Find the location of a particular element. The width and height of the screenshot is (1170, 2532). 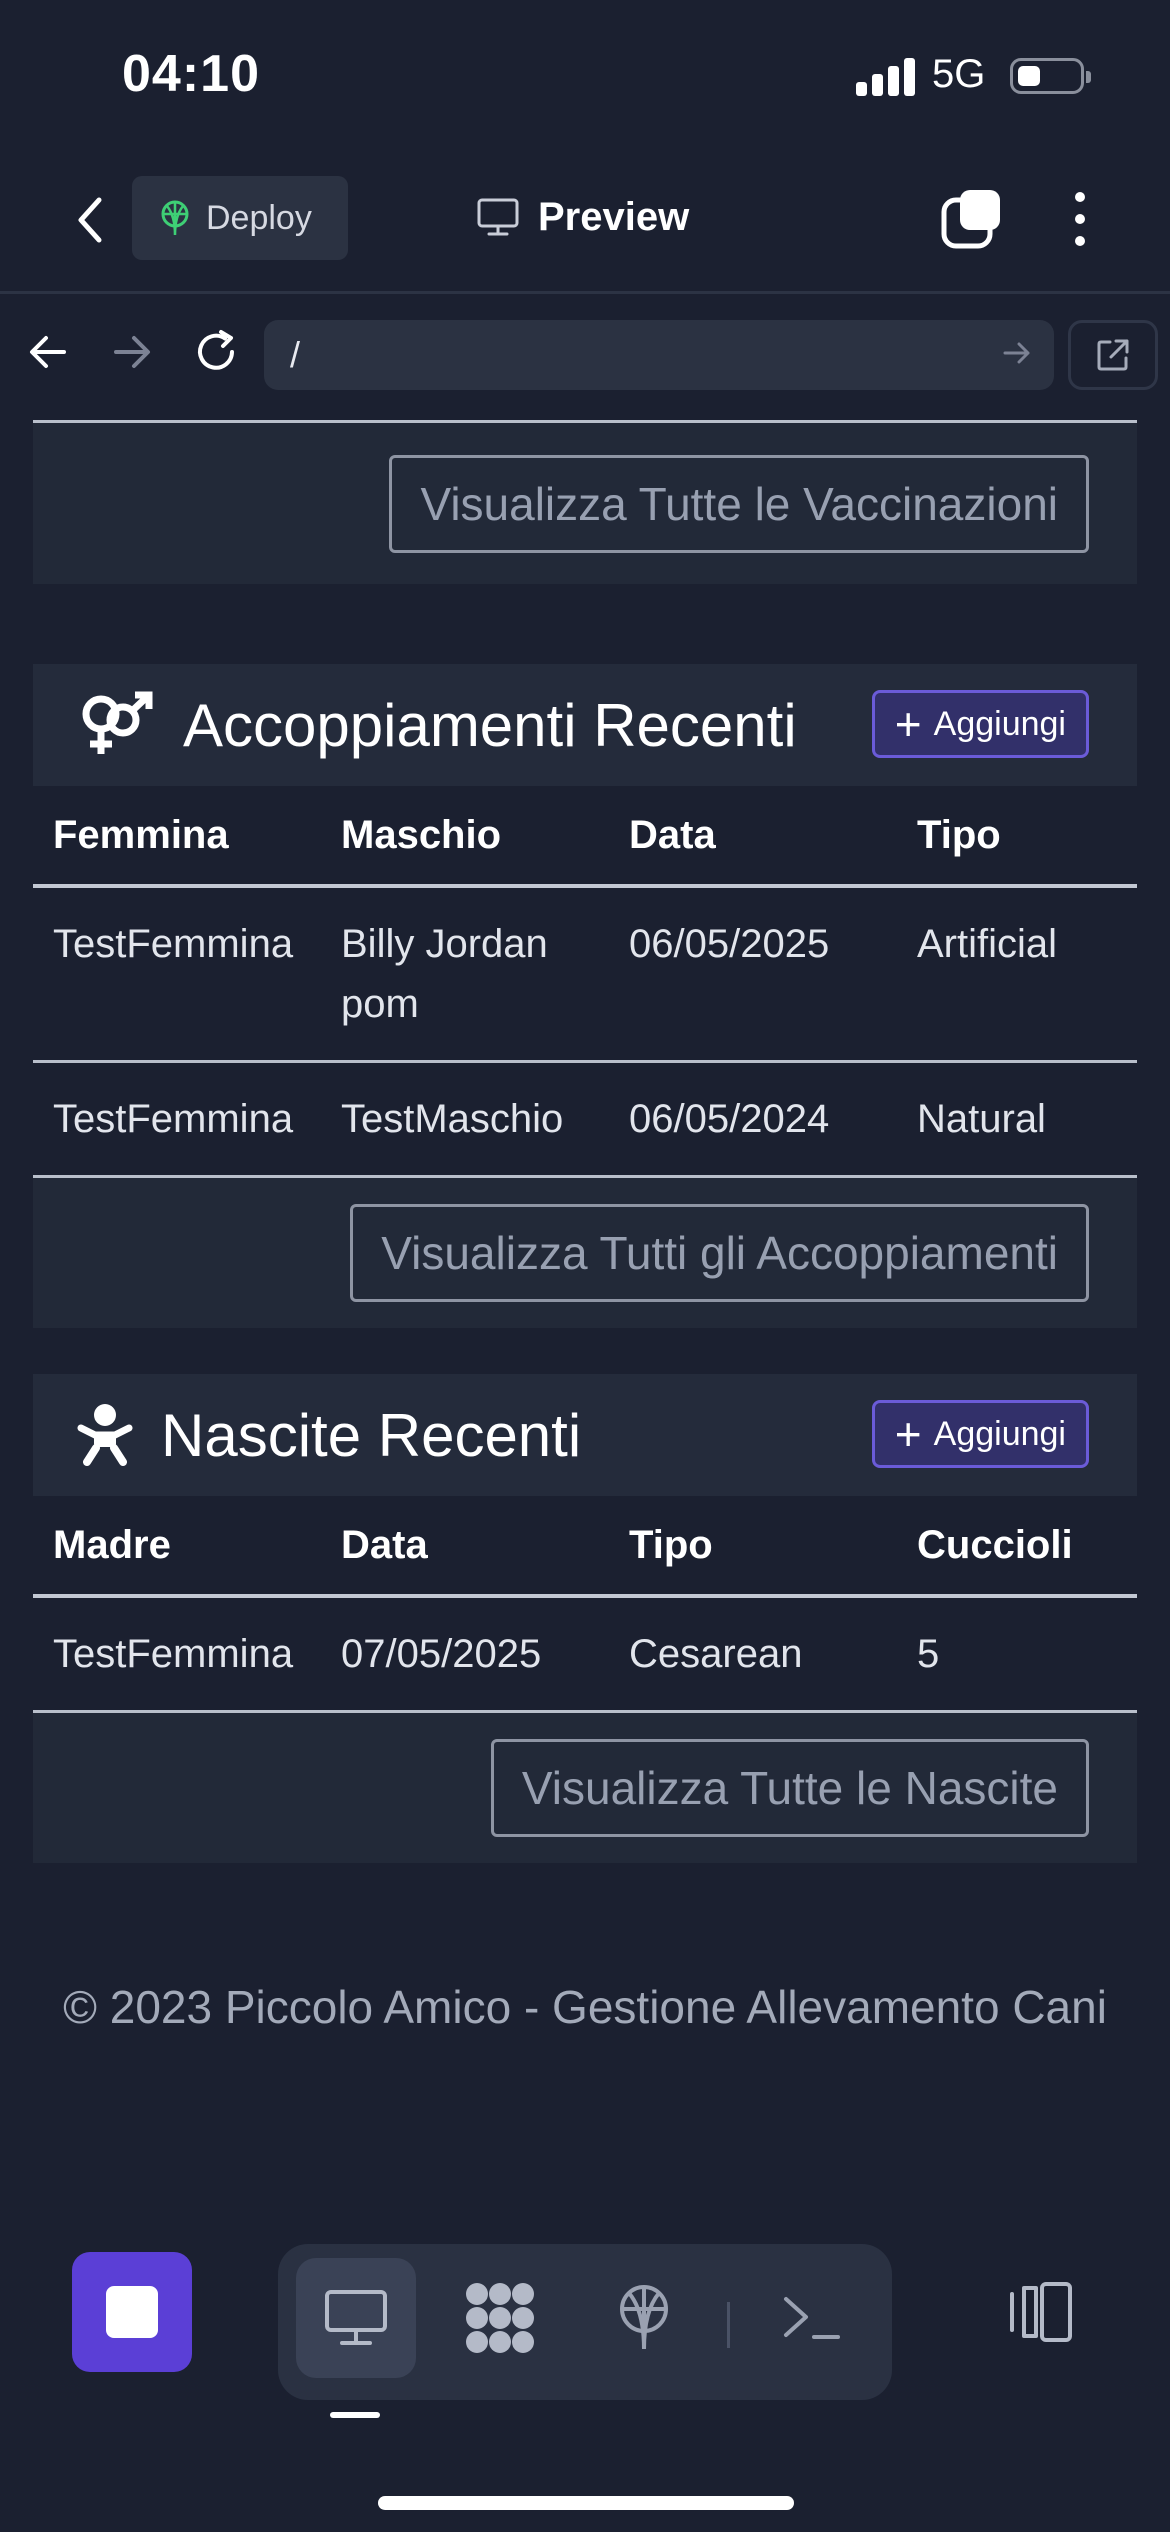

external-link-icon is located at coordinates (1113, 355).